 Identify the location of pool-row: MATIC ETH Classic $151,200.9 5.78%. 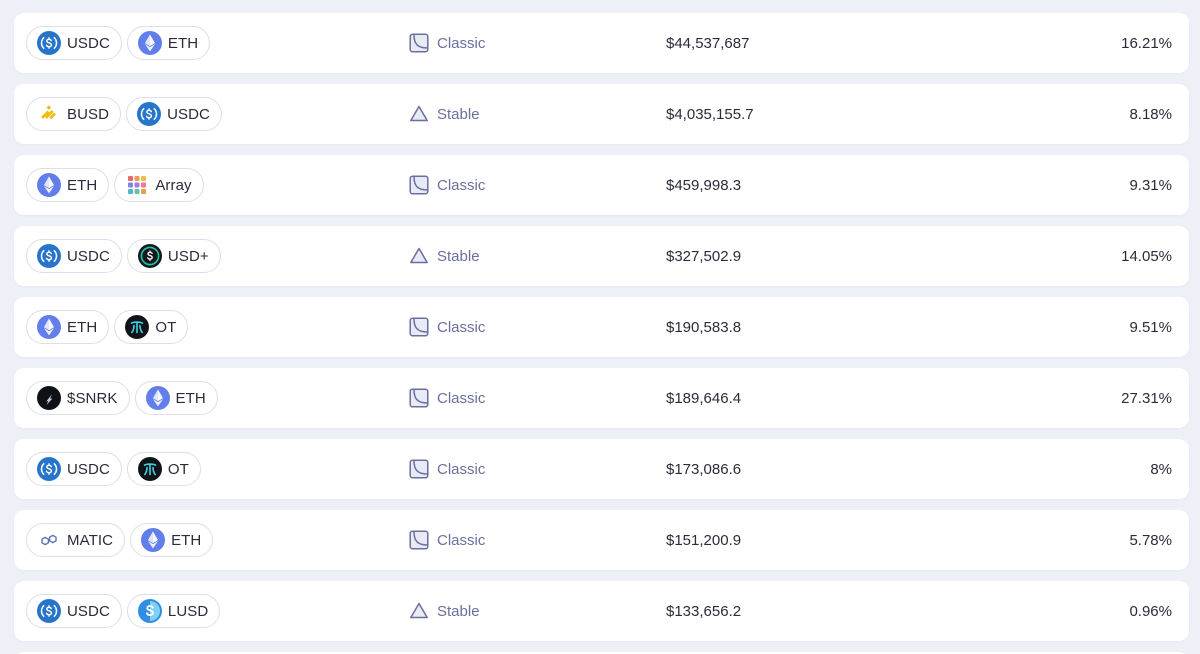
(601, 540).